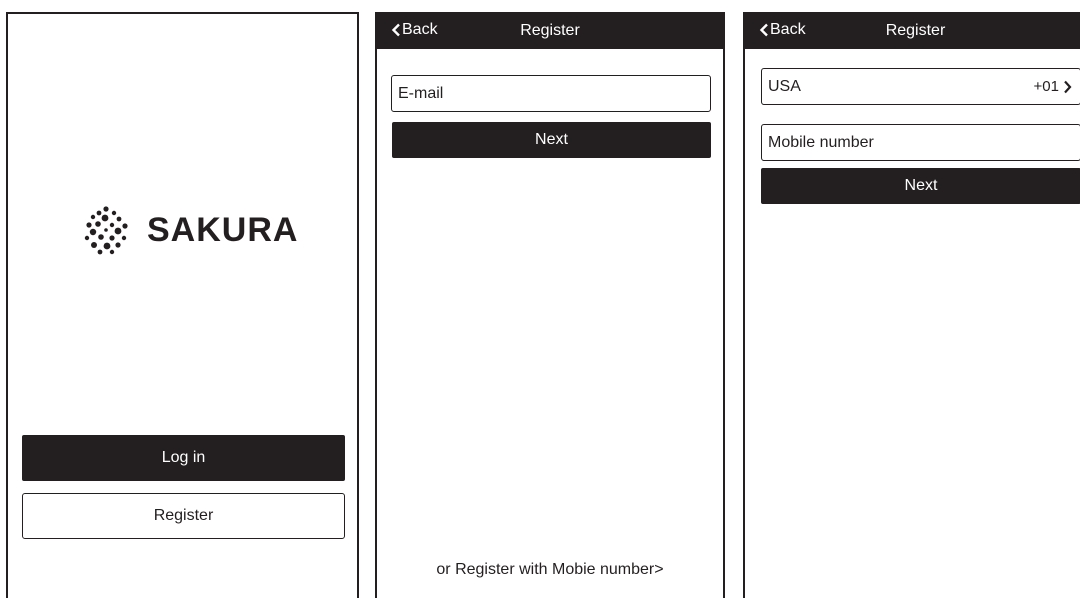 Image resolution: width=1080 pixels, height=598 pixels. Describe the element at coordinates (106, 230) in the screenshot. I see `dots-burst-icon` at that location.